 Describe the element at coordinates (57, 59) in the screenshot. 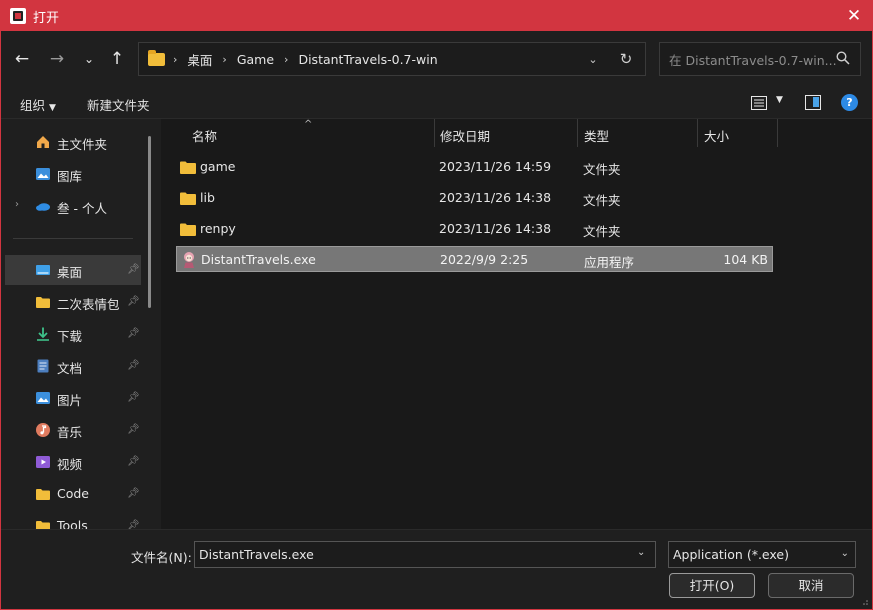

I see `forward-arrow-icon: →` at that location.